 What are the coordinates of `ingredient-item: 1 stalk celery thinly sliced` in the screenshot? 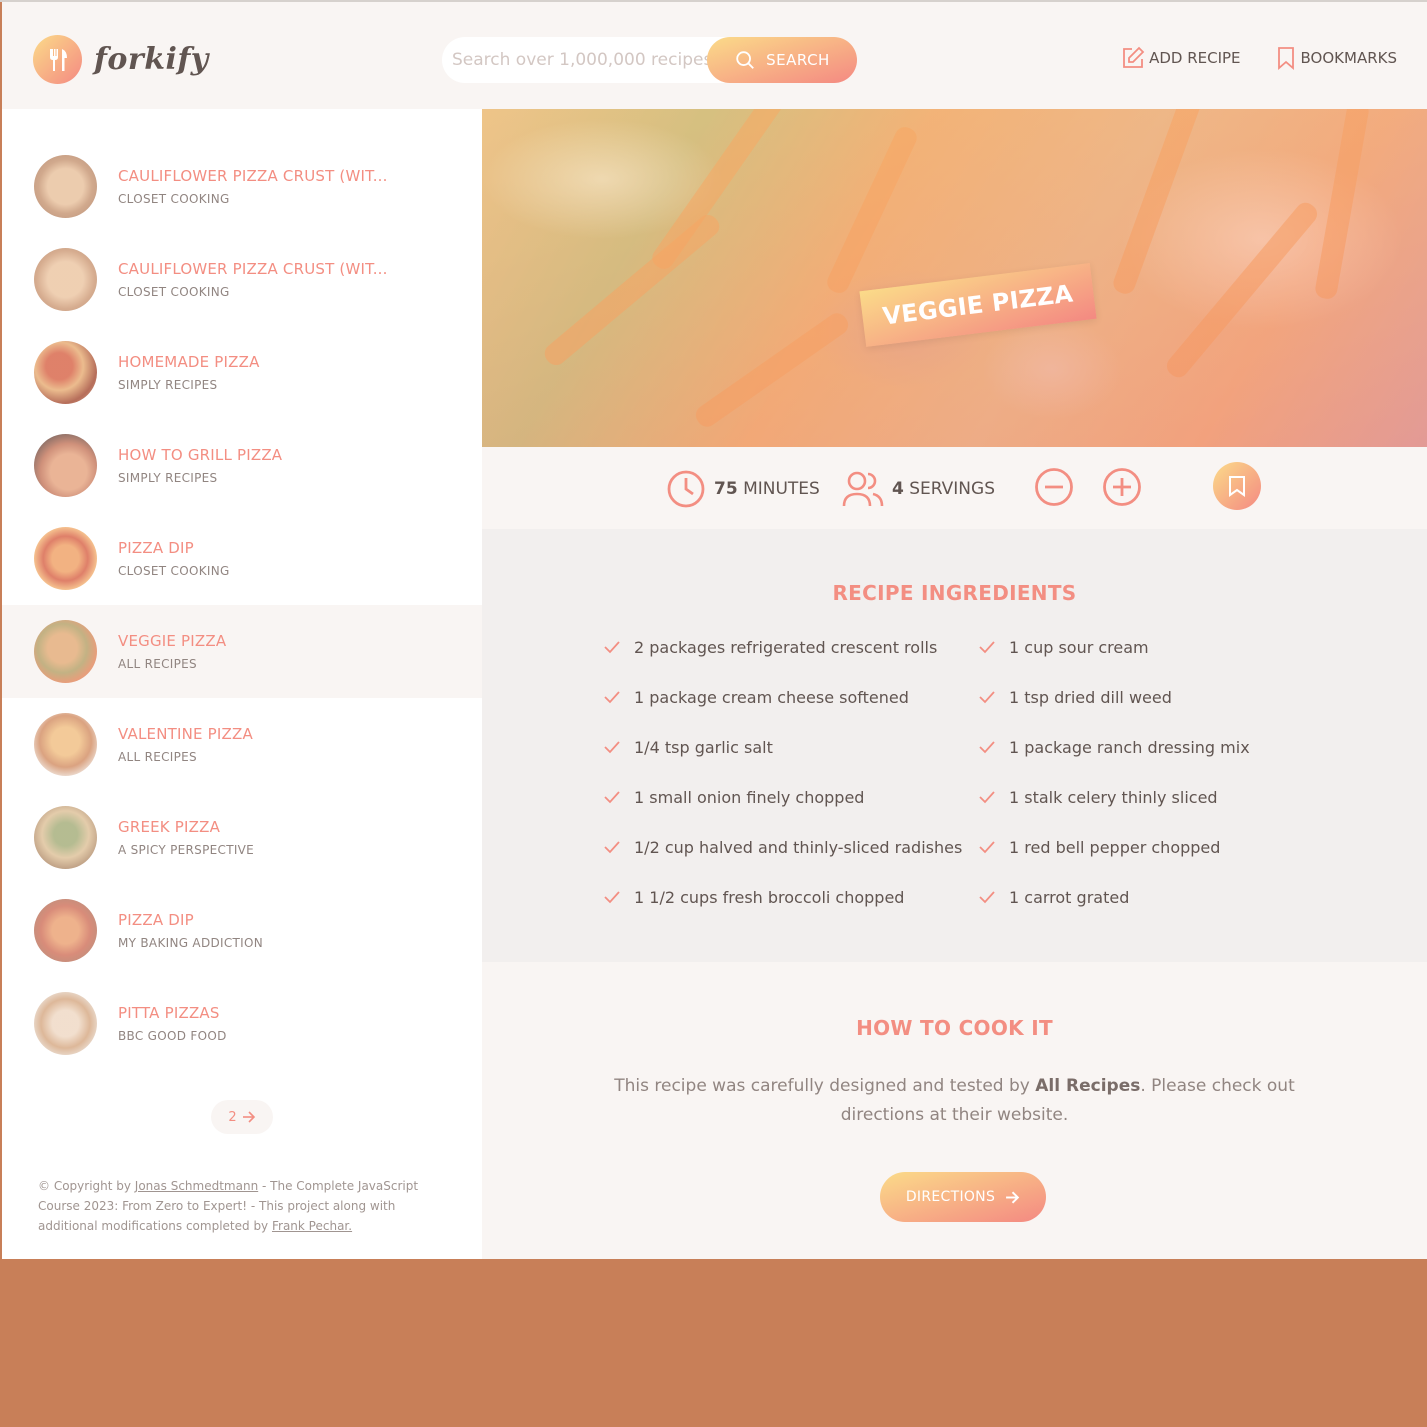 It's located at (1097, 797).